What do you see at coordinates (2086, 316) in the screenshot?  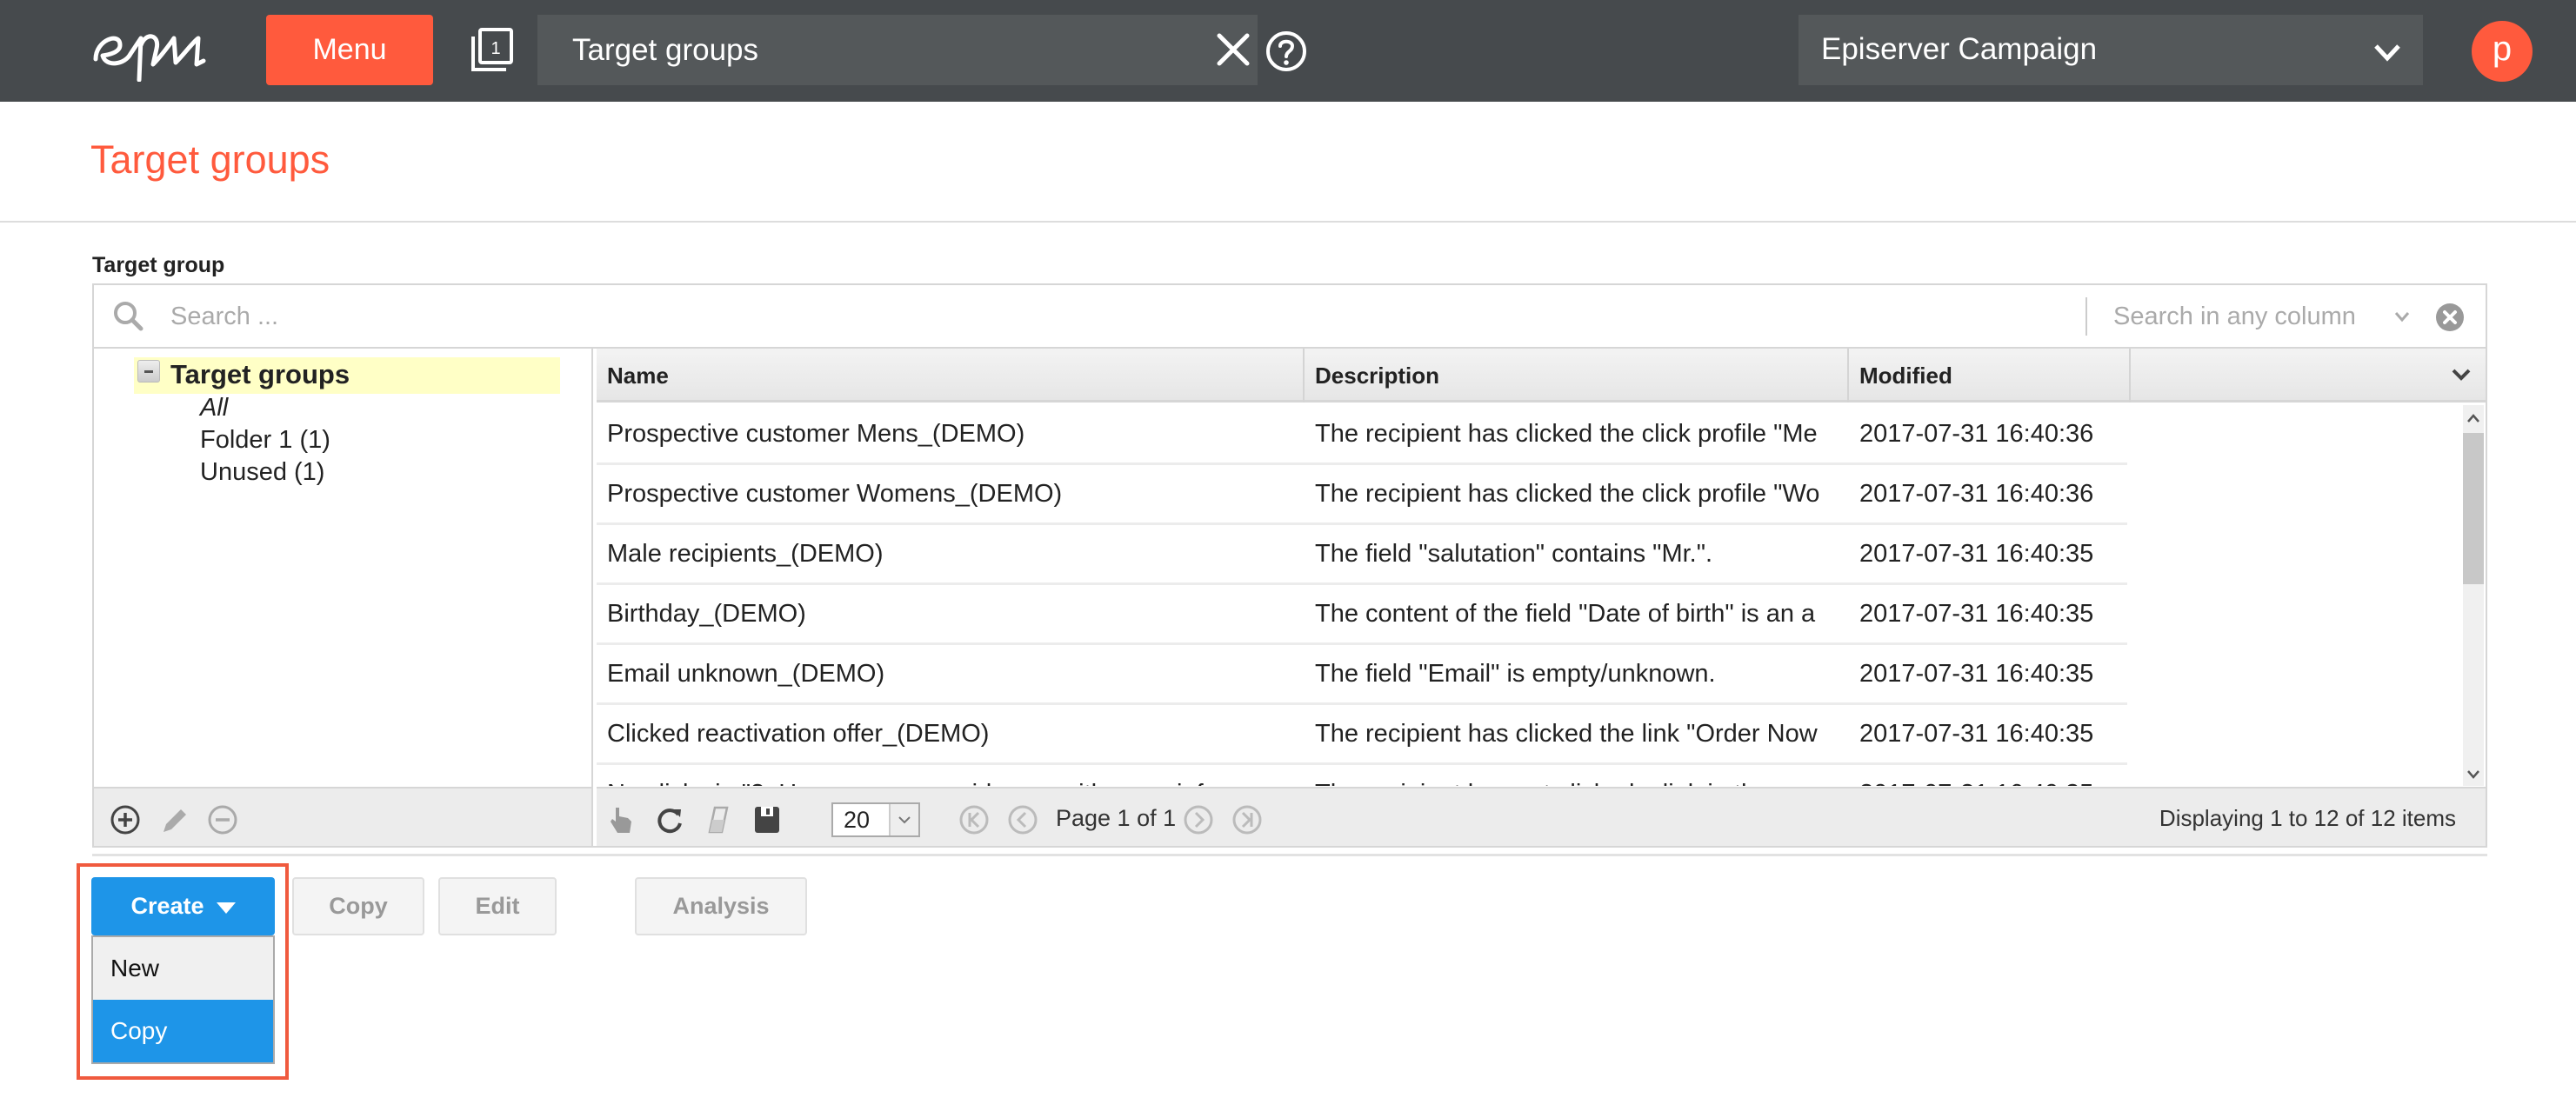 I see `search-separator` at bounding box center [2086, 316].